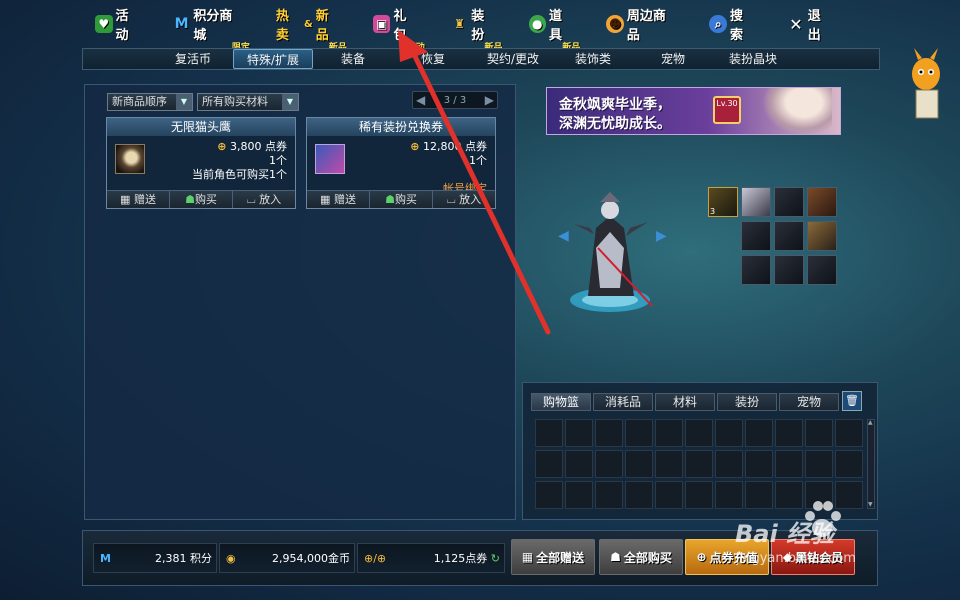  What do you see at coordinates (753, 59) in the screenshot?
I see `tab-avatar-crystal: 装扮晶块` at bounding box center [753, 59].